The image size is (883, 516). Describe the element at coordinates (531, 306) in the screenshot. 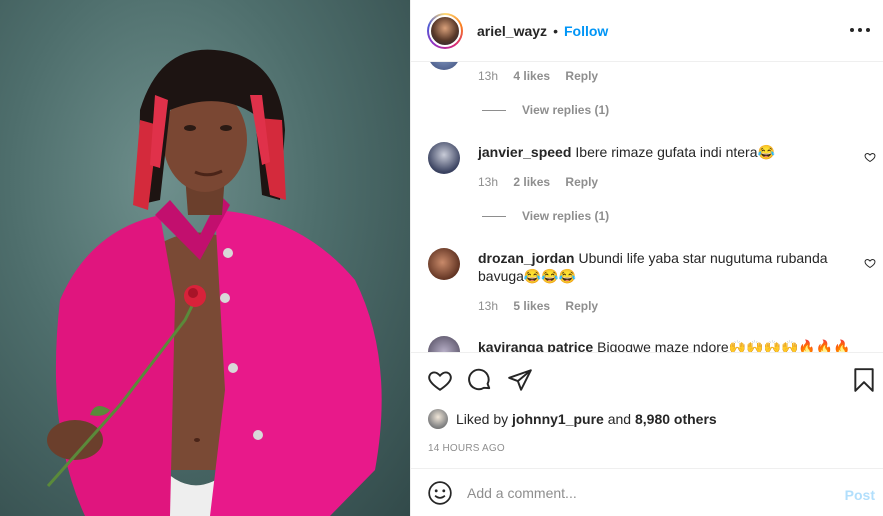

I see `comment-likes: 5 likes` at that location.